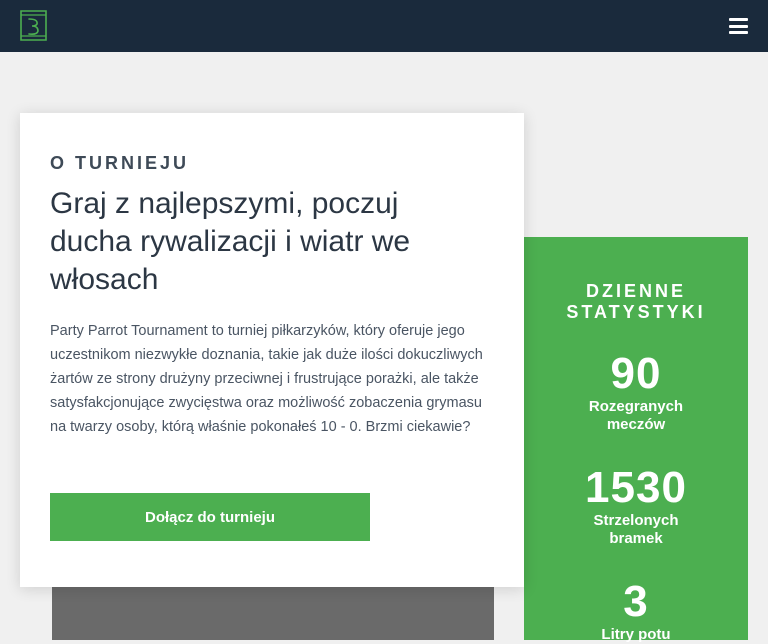 The image size is (768, 644). I want to click on stat-sweat: 3 Litry potu, so click(636, 611).